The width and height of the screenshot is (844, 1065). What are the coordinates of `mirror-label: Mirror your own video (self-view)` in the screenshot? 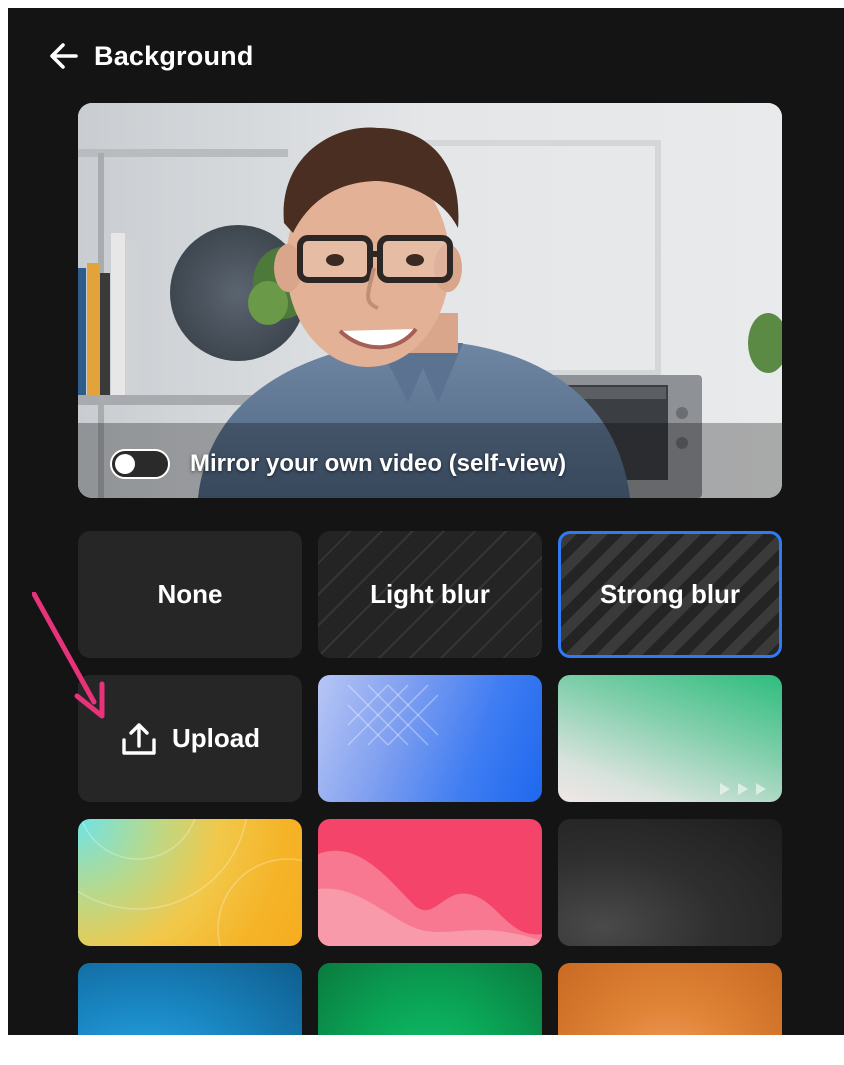 It's located at (378, 463).